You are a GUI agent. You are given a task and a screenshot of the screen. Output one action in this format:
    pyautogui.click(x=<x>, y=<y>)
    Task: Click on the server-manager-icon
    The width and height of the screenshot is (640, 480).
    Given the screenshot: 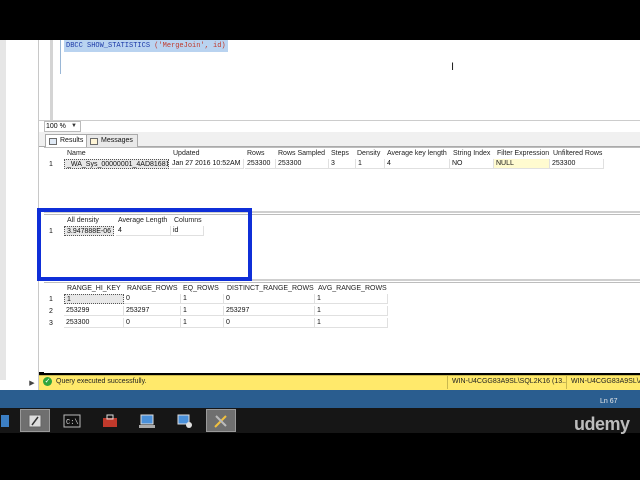 What is the action you would take?
    pyautogui.click(x=6, y=420)
    